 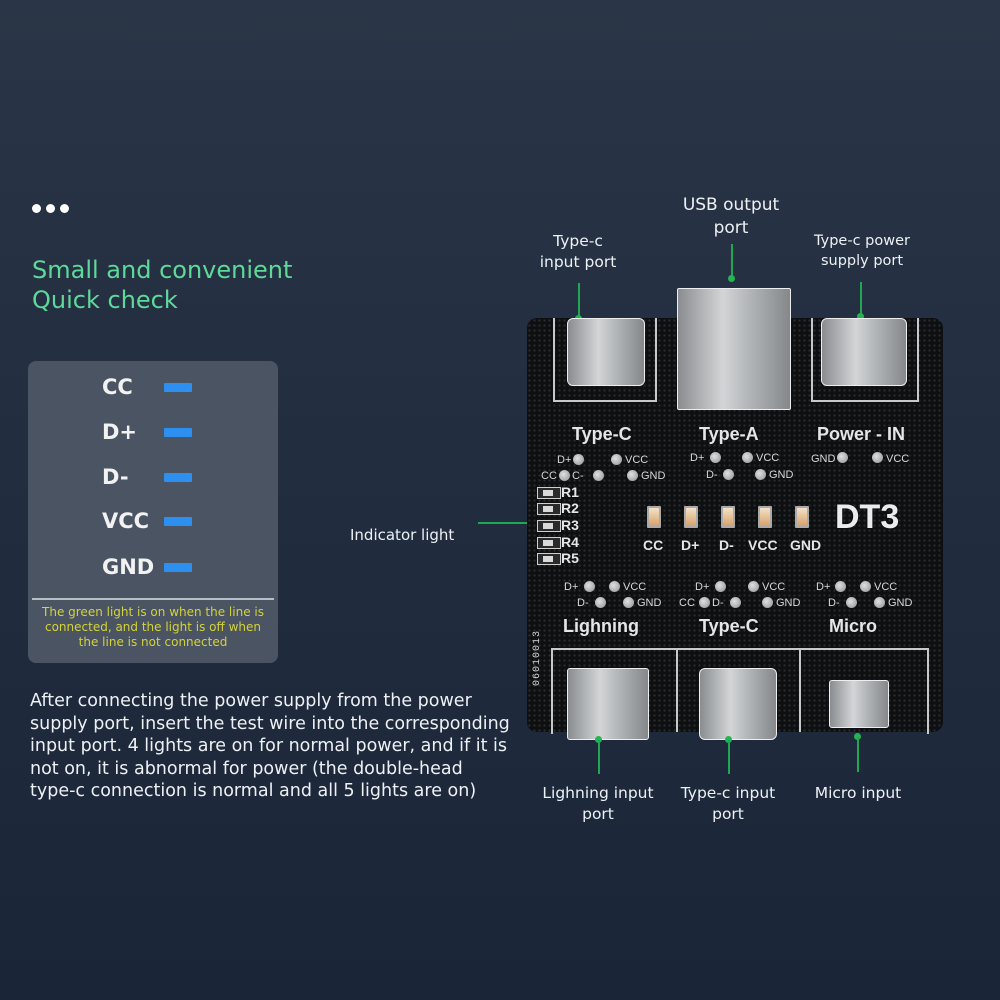 What do you see at coordinates (690, 545) in the screenshot?
I see `led-label: D+` at bounding box center [690, 545].